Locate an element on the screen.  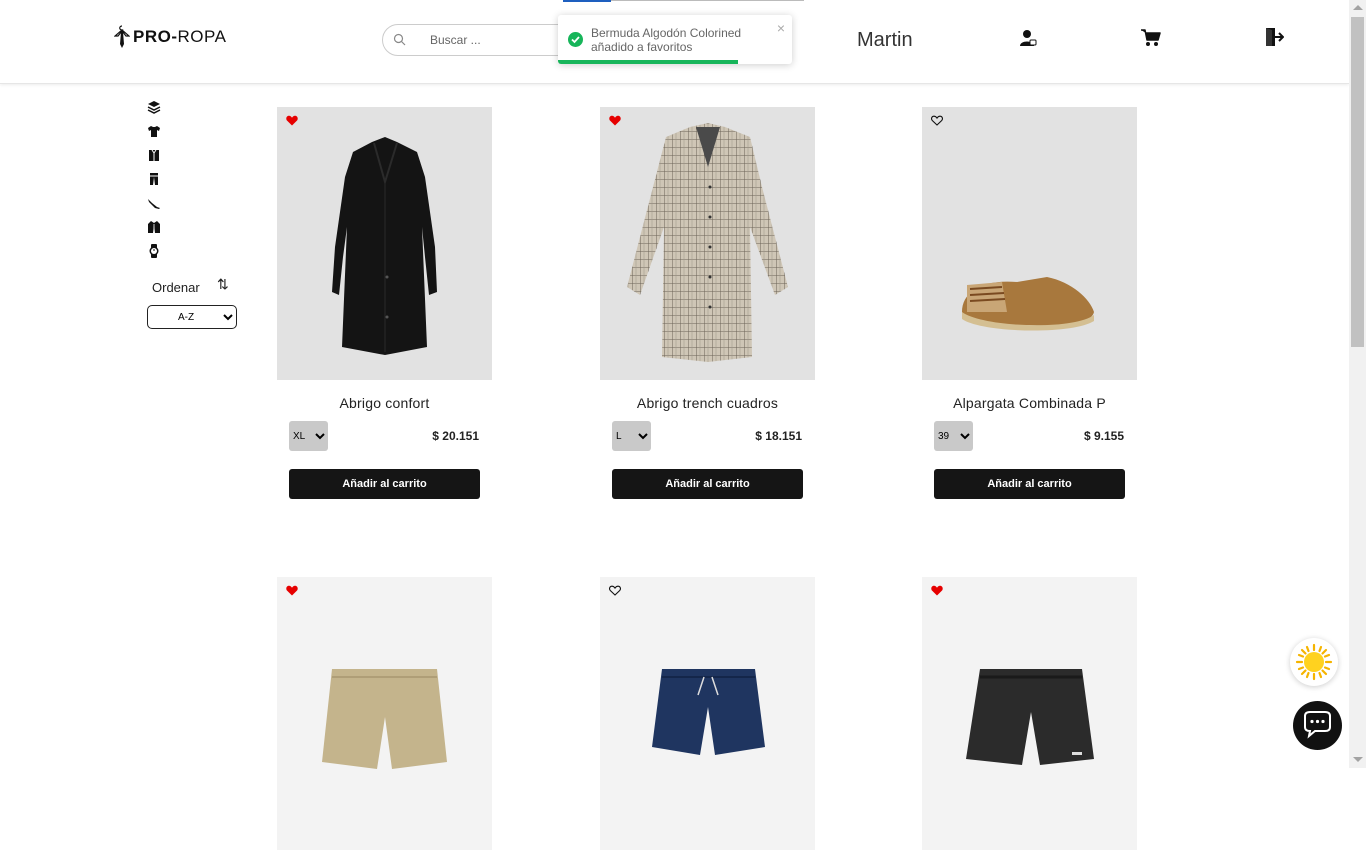
check-circle-icon is located at coordinates (575, 39).